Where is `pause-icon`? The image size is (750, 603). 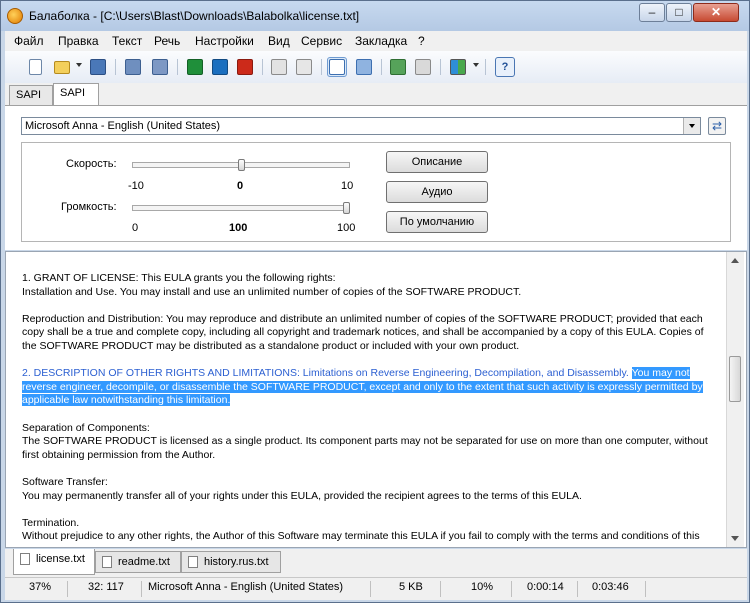 pause-icon is located at coordinates (220, 67).